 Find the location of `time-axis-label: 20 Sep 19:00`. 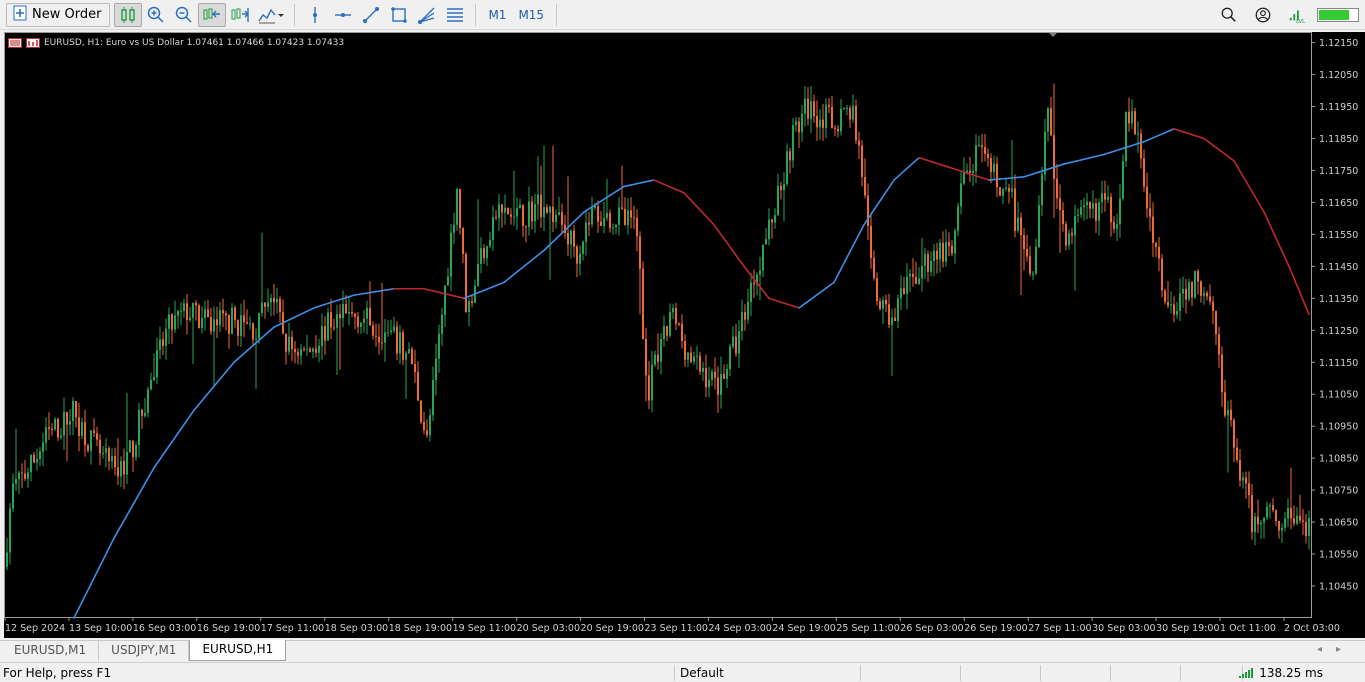

time-axis-label: 20 Sep 19:00 is located at coordinates (612, 628).